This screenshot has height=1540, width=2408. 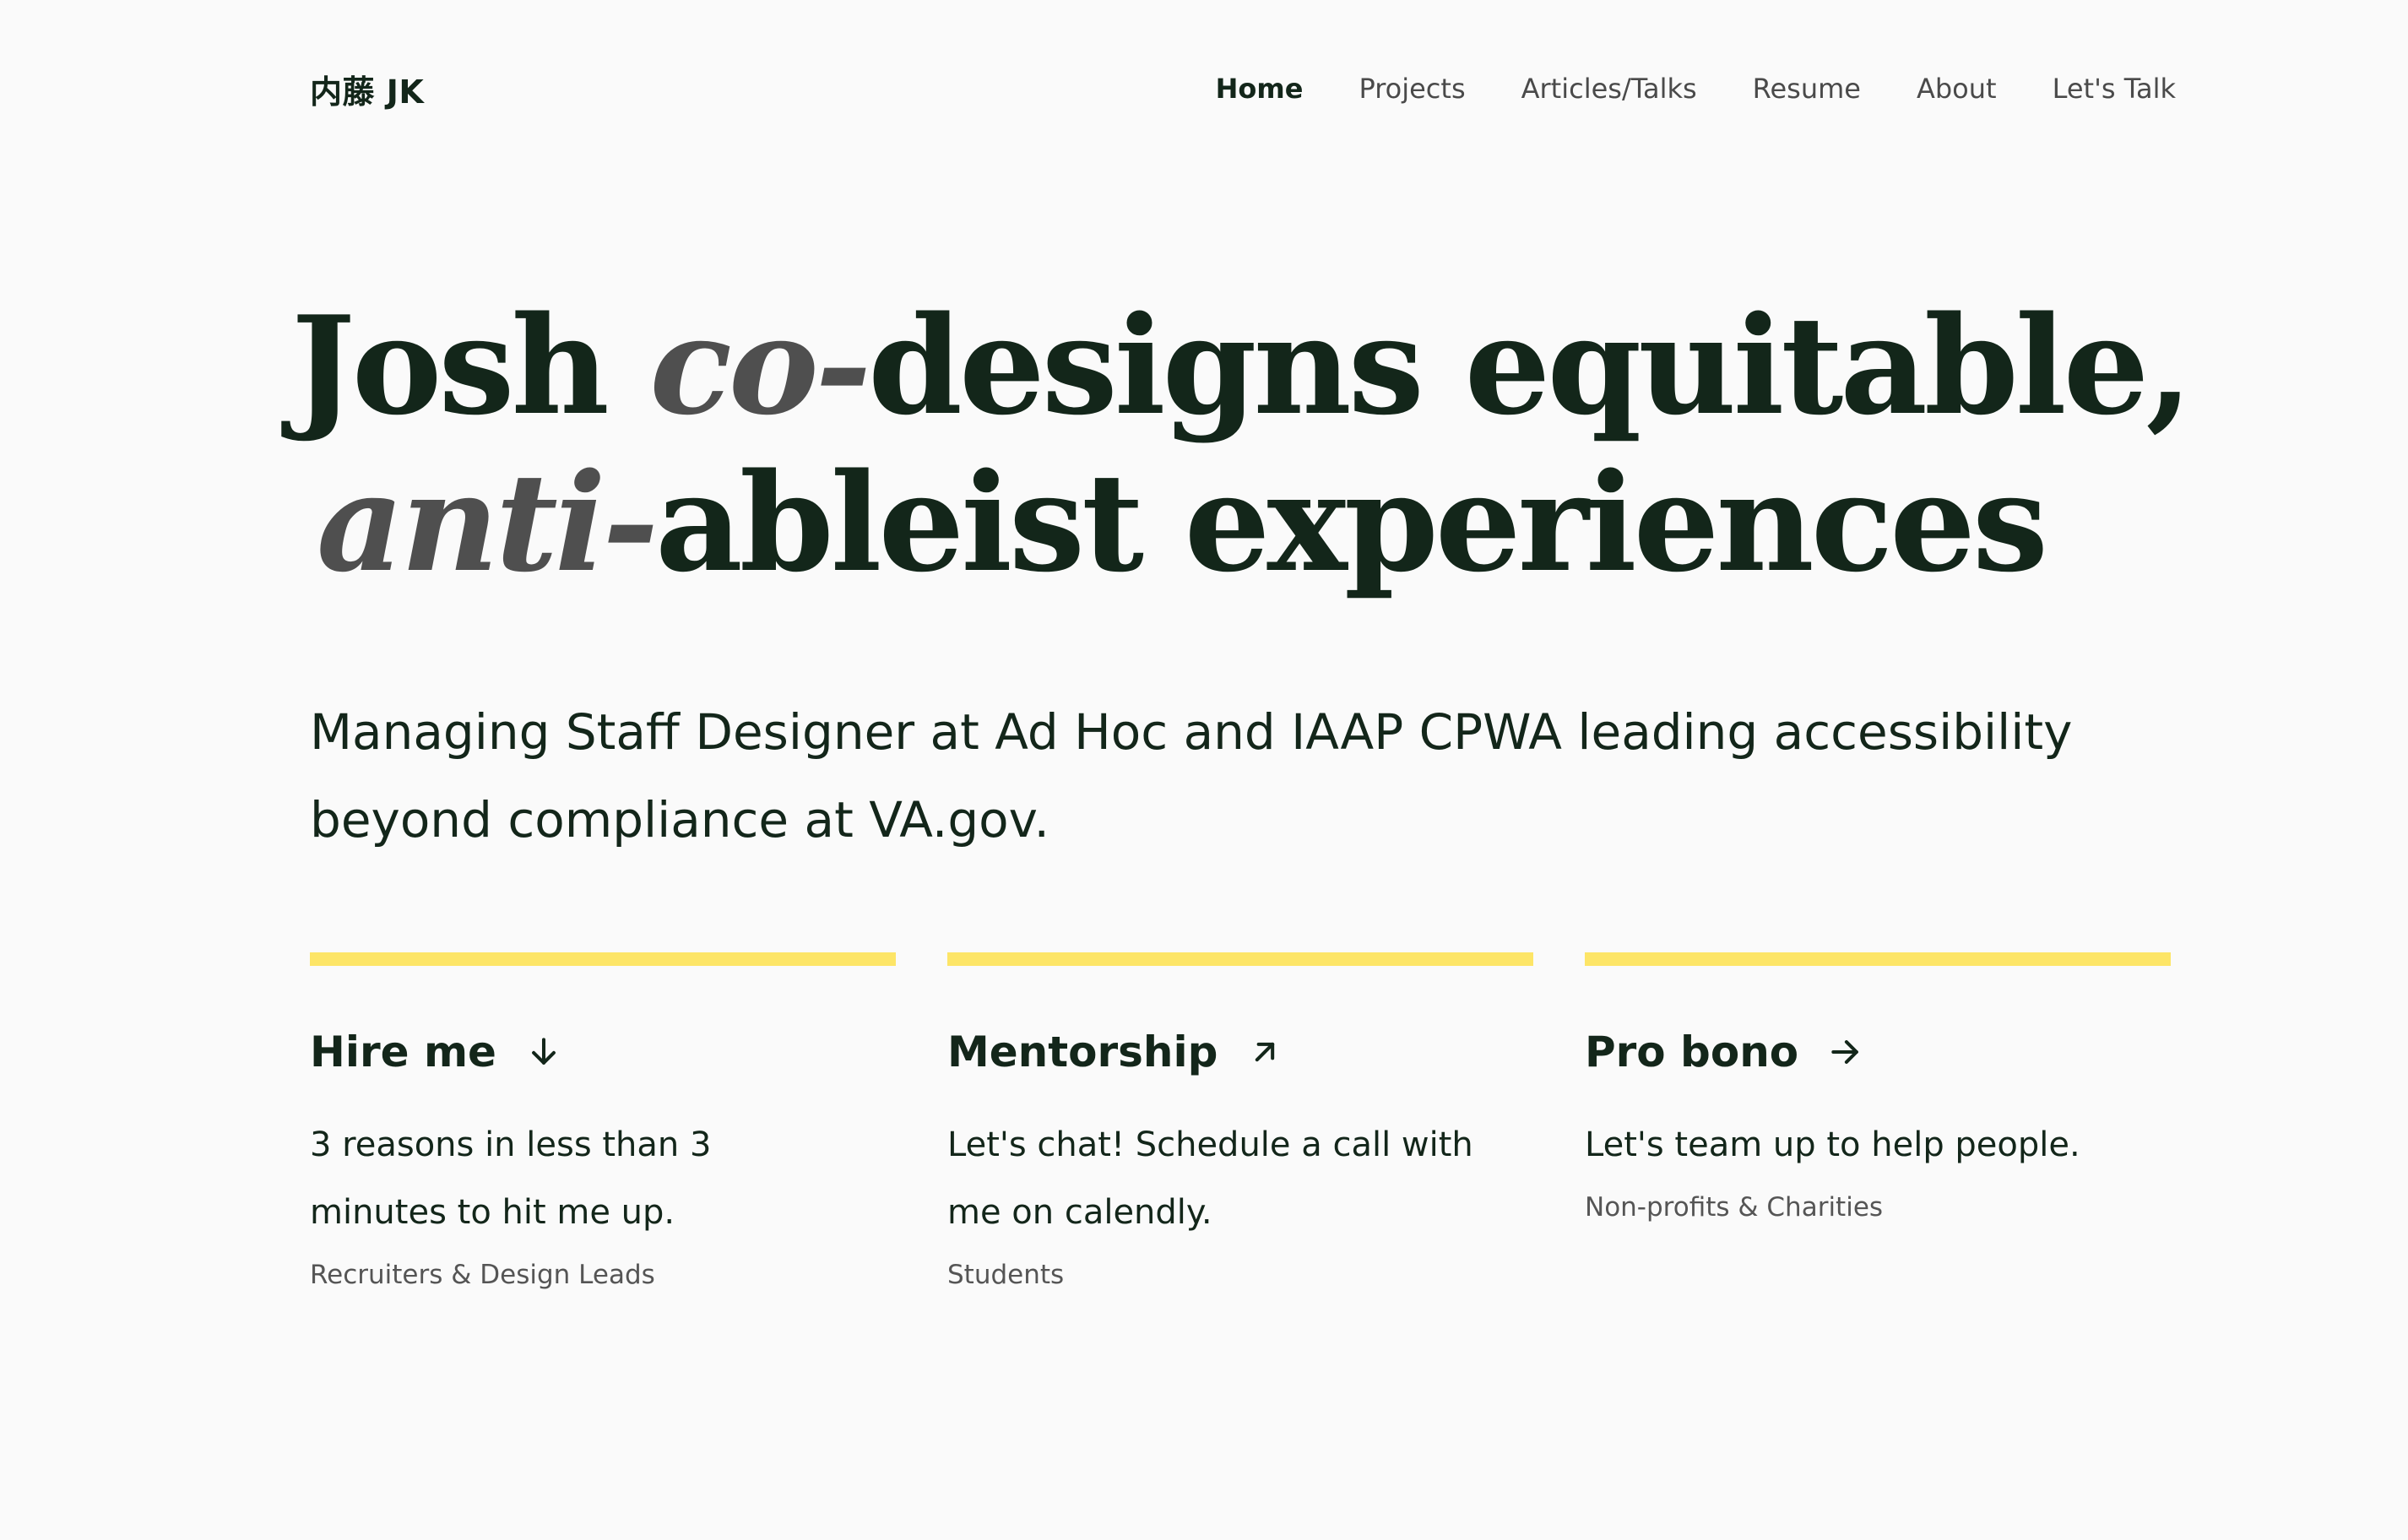 I want to click on hero-title-emphasis-co: co-, so click(x=760, y=365).